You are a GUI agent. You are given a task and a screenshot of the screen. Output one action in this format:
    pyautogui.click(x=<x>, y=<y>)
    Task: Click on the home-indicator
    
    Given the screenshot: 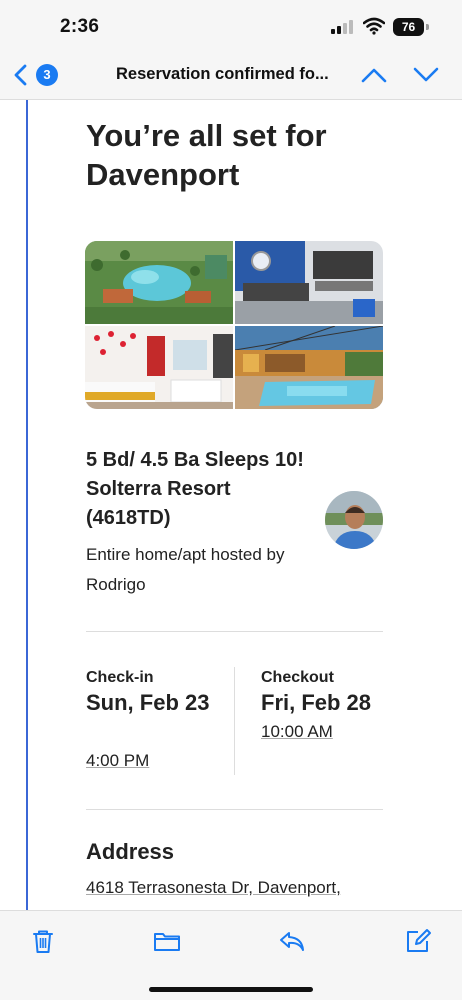 What is the action you would take?
    pyautogui.click(x=231, y=989)
    